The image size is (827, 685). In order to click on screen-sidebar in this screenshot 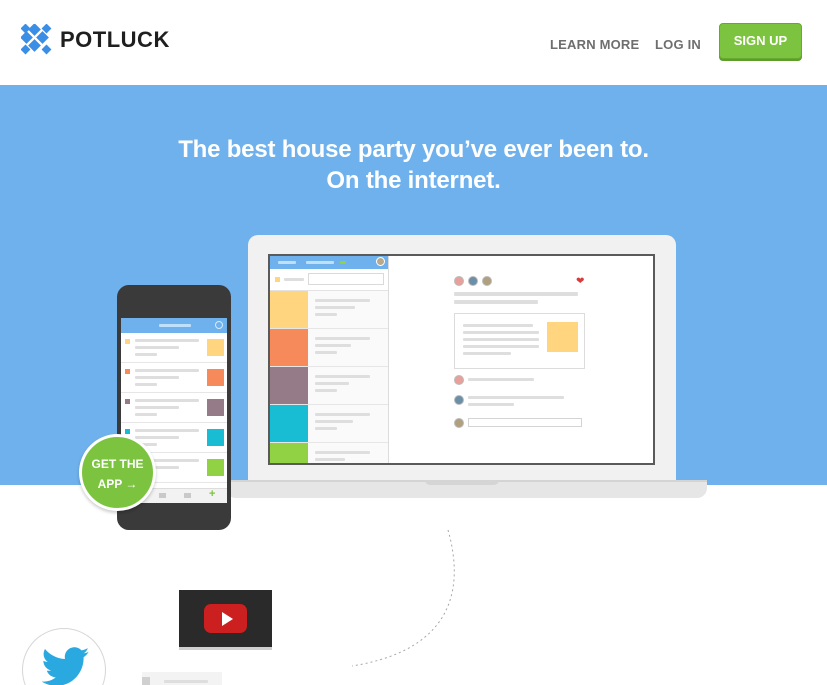, I will do `click(329, 359)`.